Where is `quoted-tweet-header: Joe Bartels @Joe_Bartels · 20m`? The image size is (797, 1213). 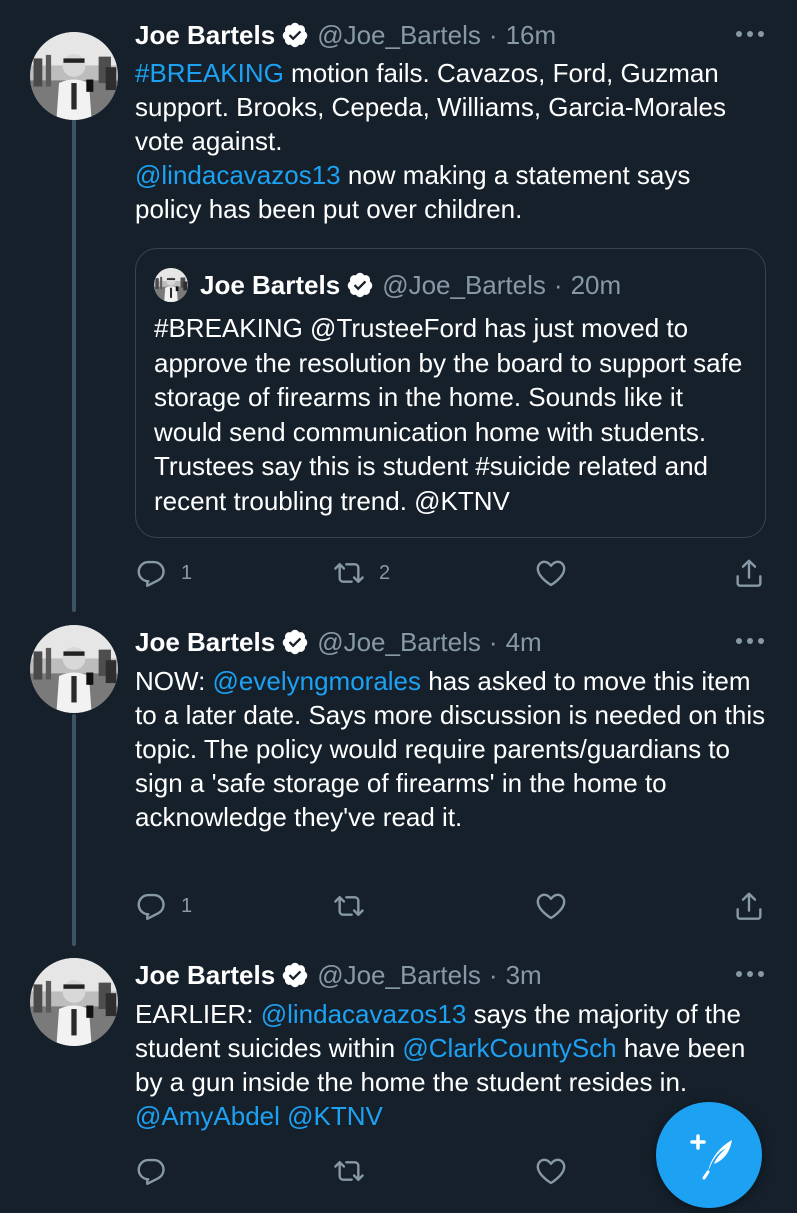 quoted-tweet-header: Joe Bartels @Joe_Bartels · 20m is located at coordinates (388, 285).